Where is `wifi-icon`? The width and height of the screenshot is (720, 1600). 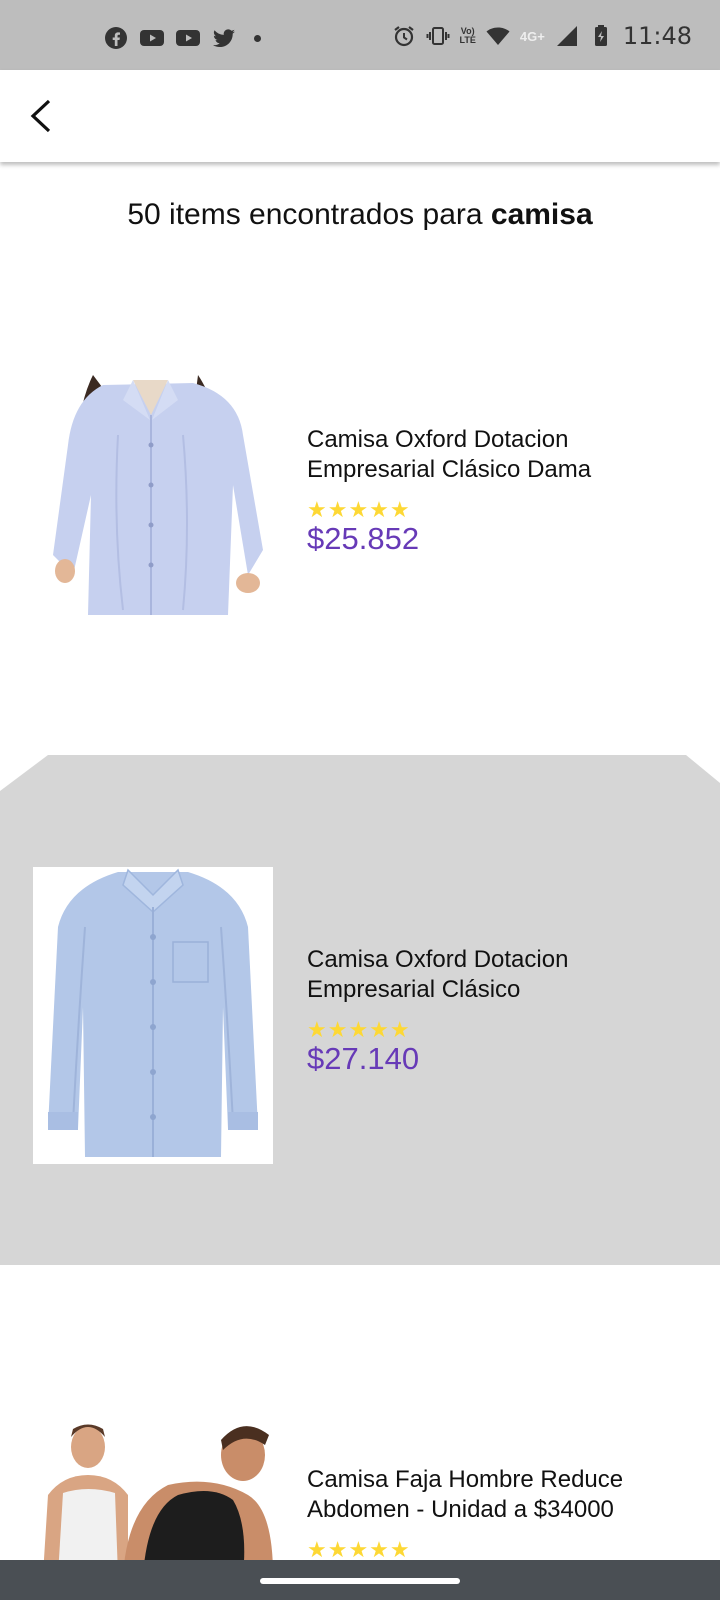
wifi-icon is located at coordinates (498, 36).